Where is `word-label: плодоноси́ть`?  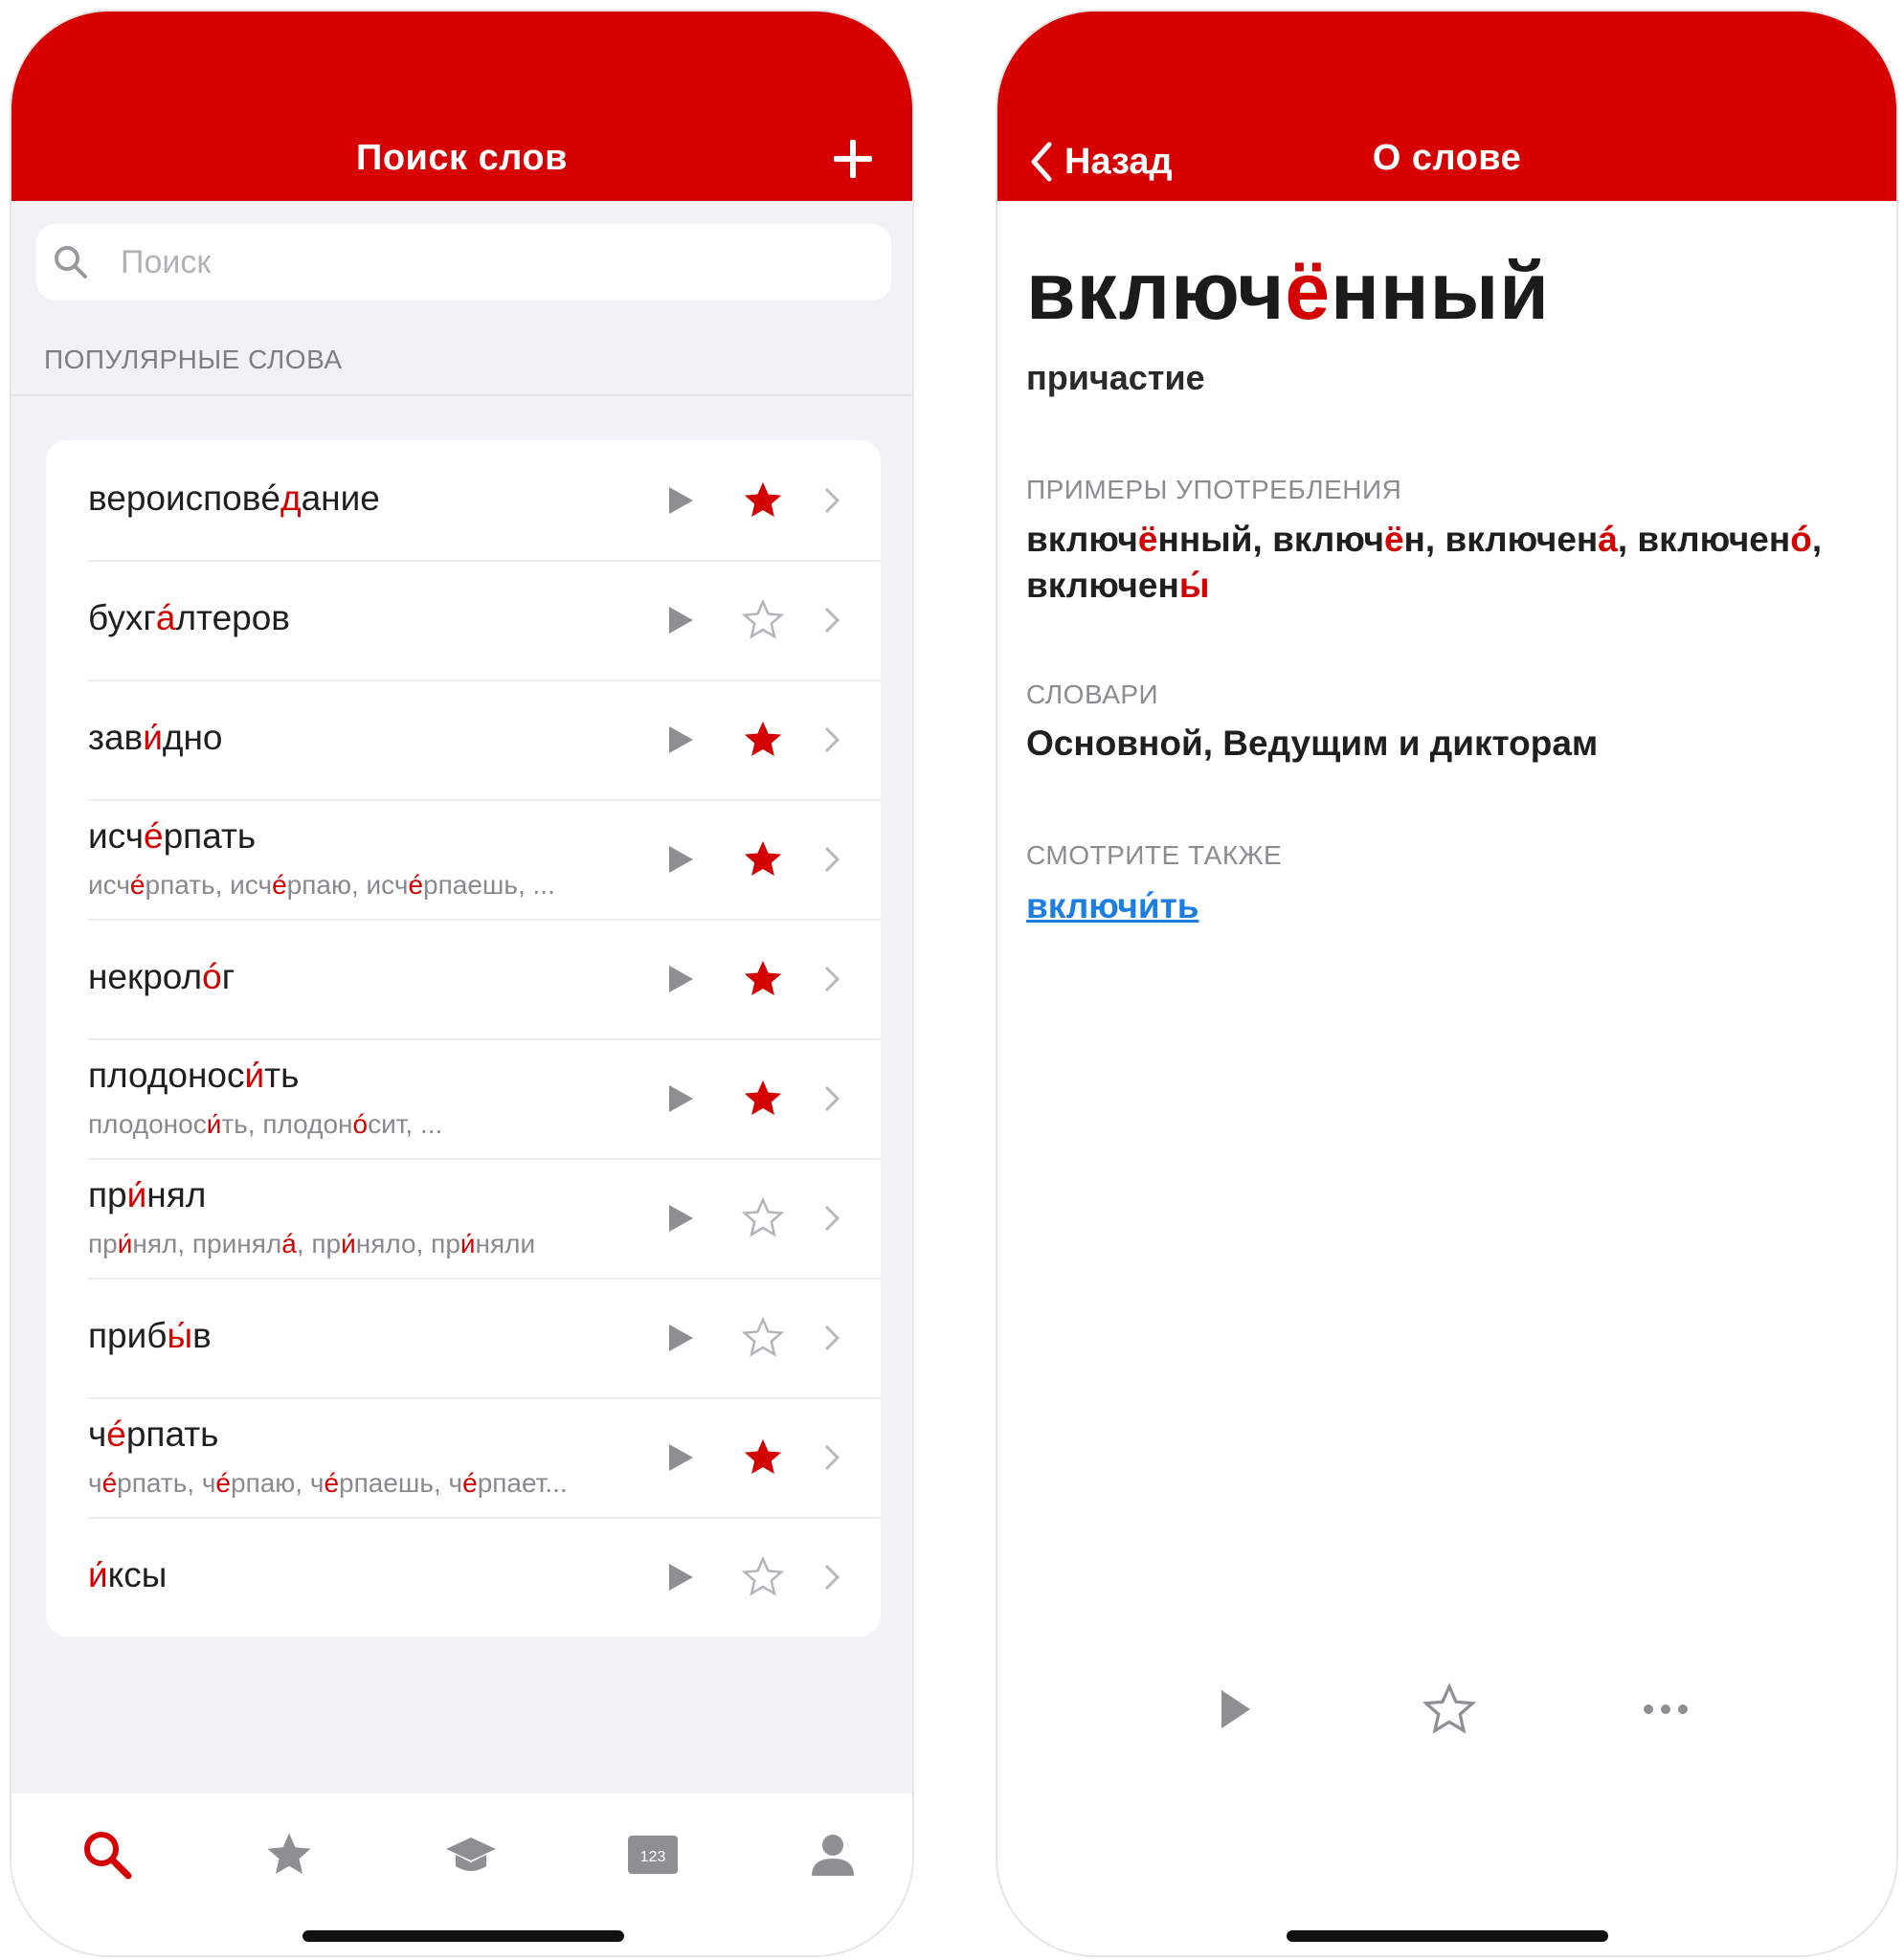 word-label: плодоноси́ть is located at coordinates (194, 1075).